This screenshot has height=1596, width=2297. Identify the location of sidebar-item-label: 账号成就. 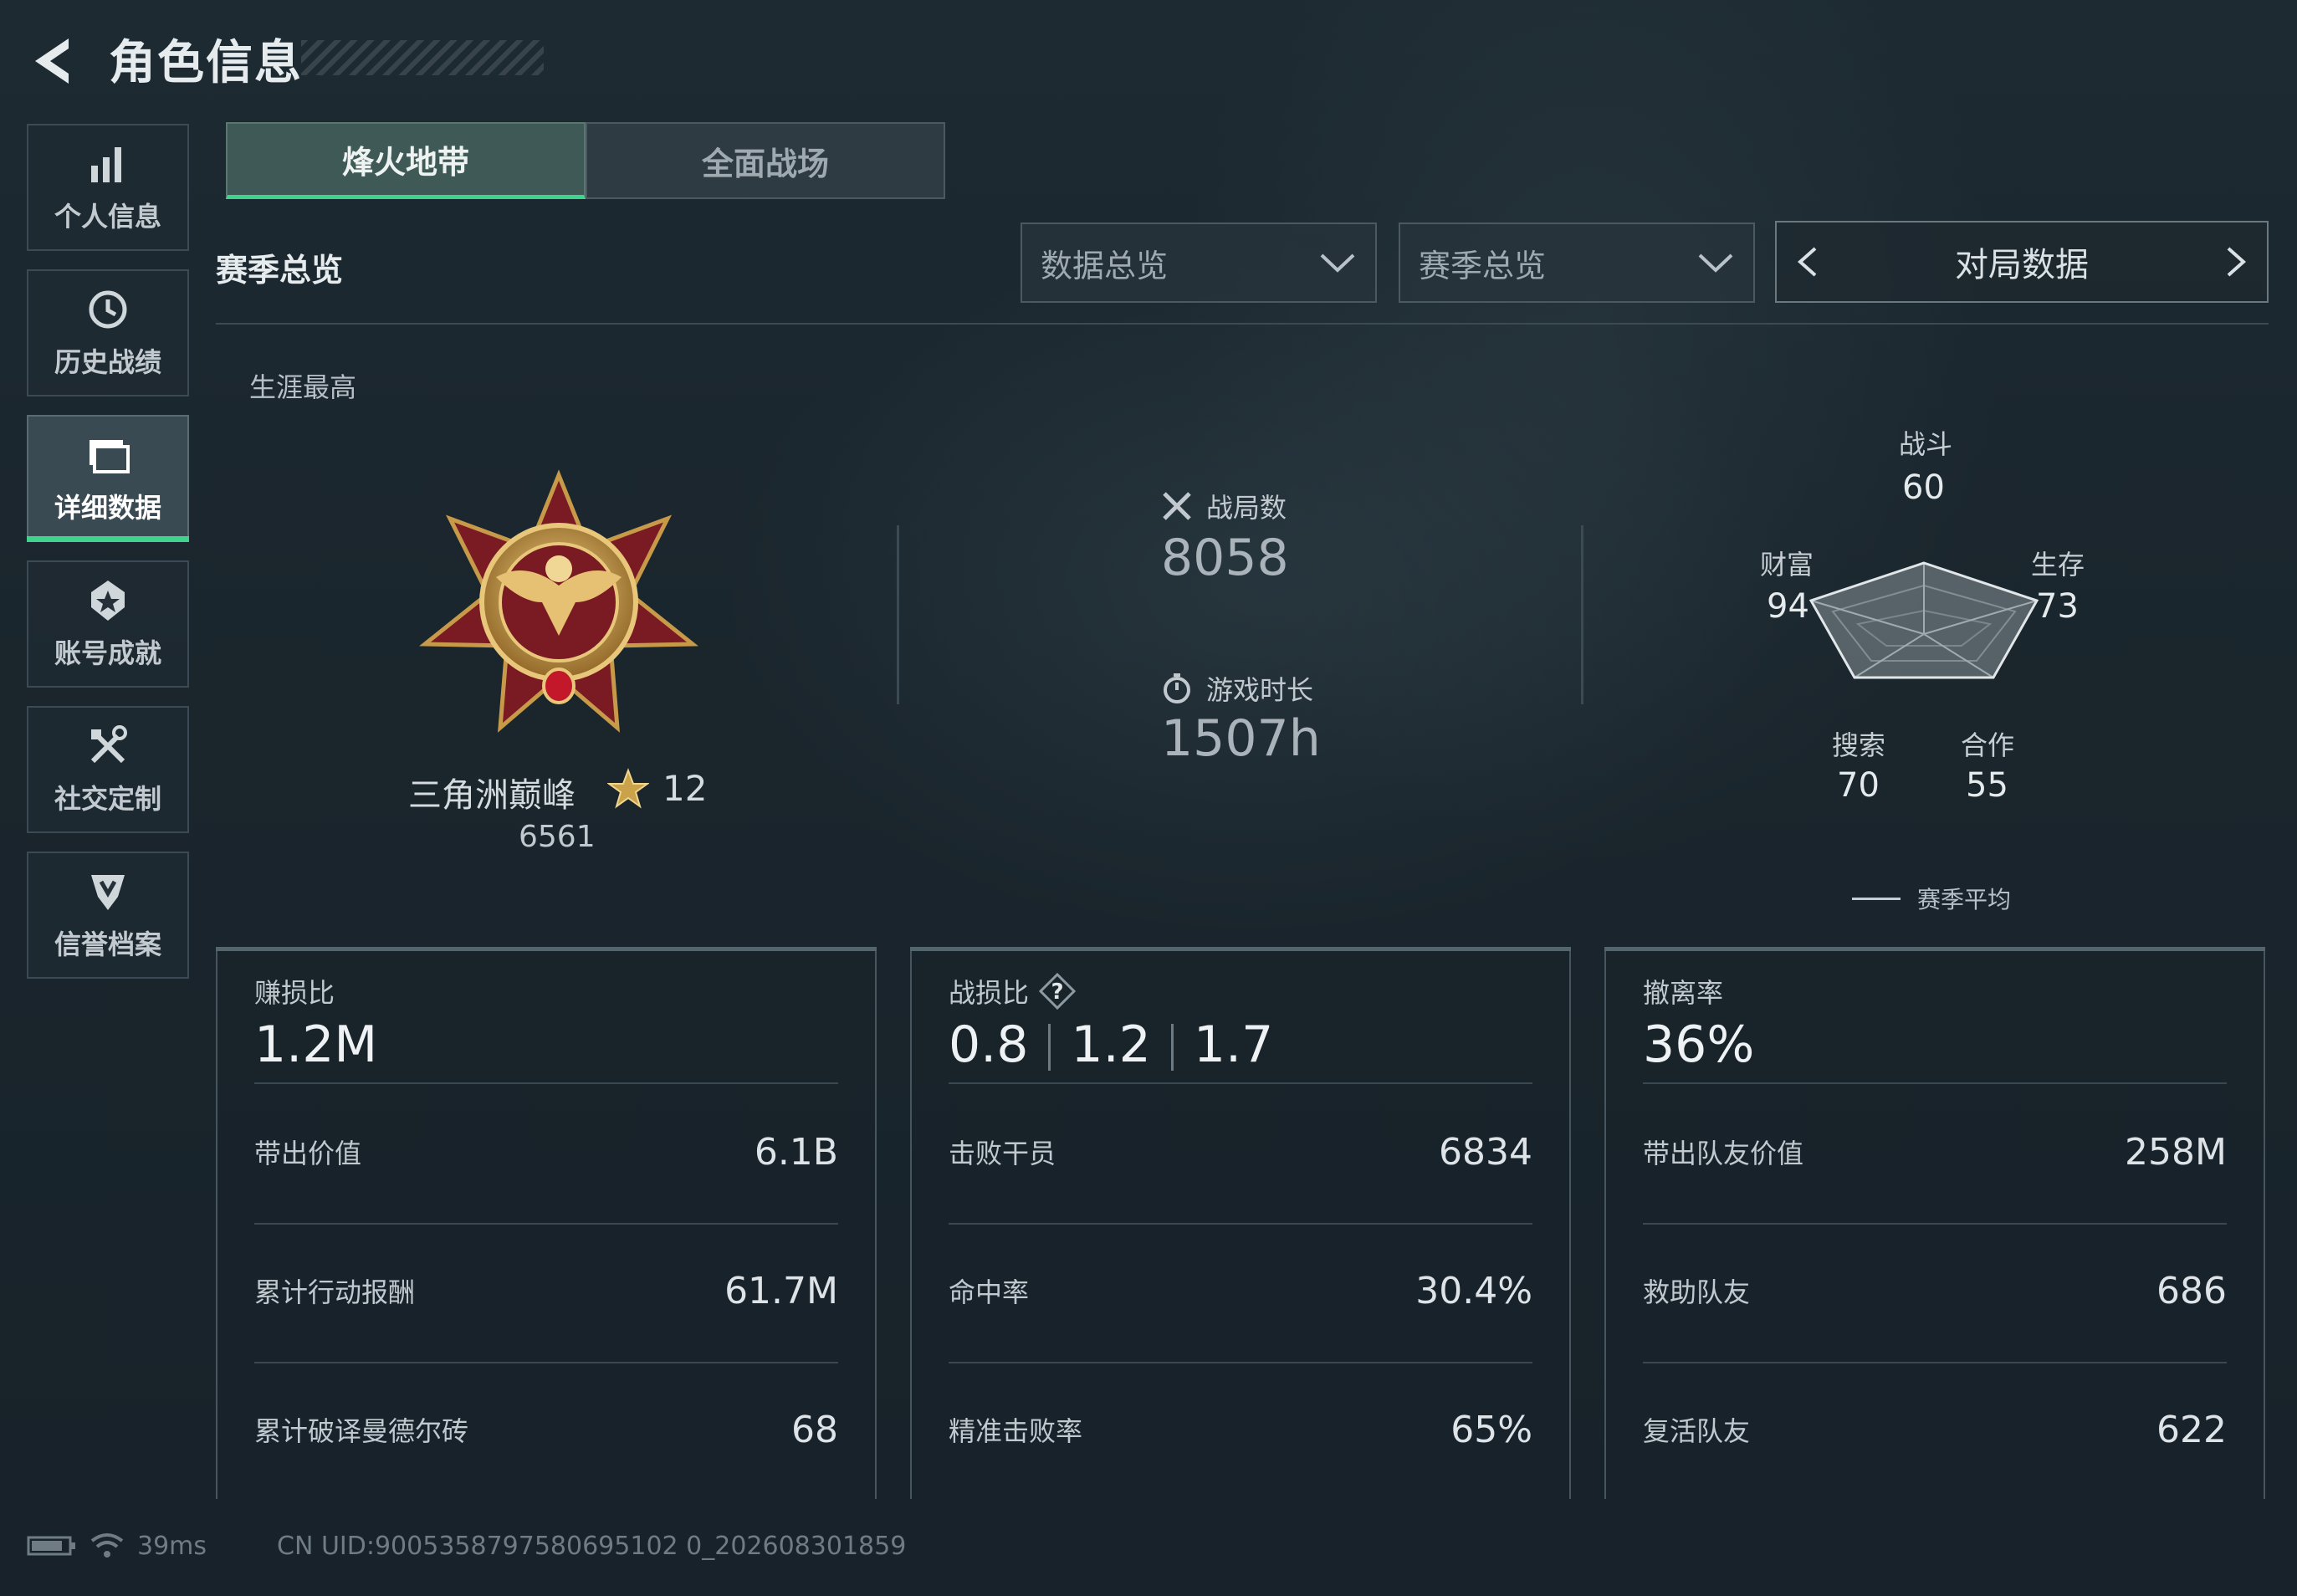
(107, 653).